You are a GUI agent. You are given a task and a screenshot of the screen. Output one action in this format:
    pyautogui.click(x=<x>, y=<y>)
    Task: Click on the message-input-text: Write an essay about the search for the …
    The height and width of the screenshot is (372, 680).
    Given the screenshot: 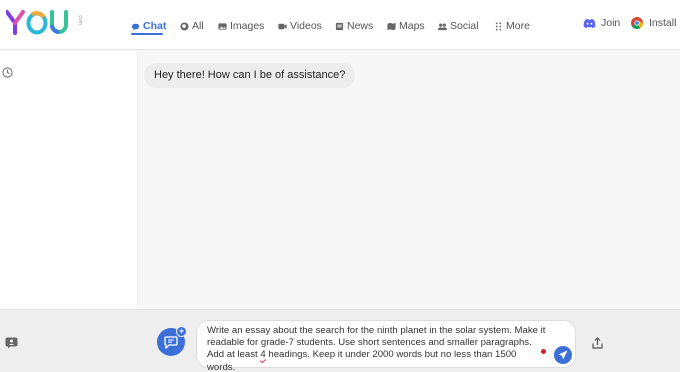 What is the action you would take?
    pyautogui.click(x=377, y=348)
    